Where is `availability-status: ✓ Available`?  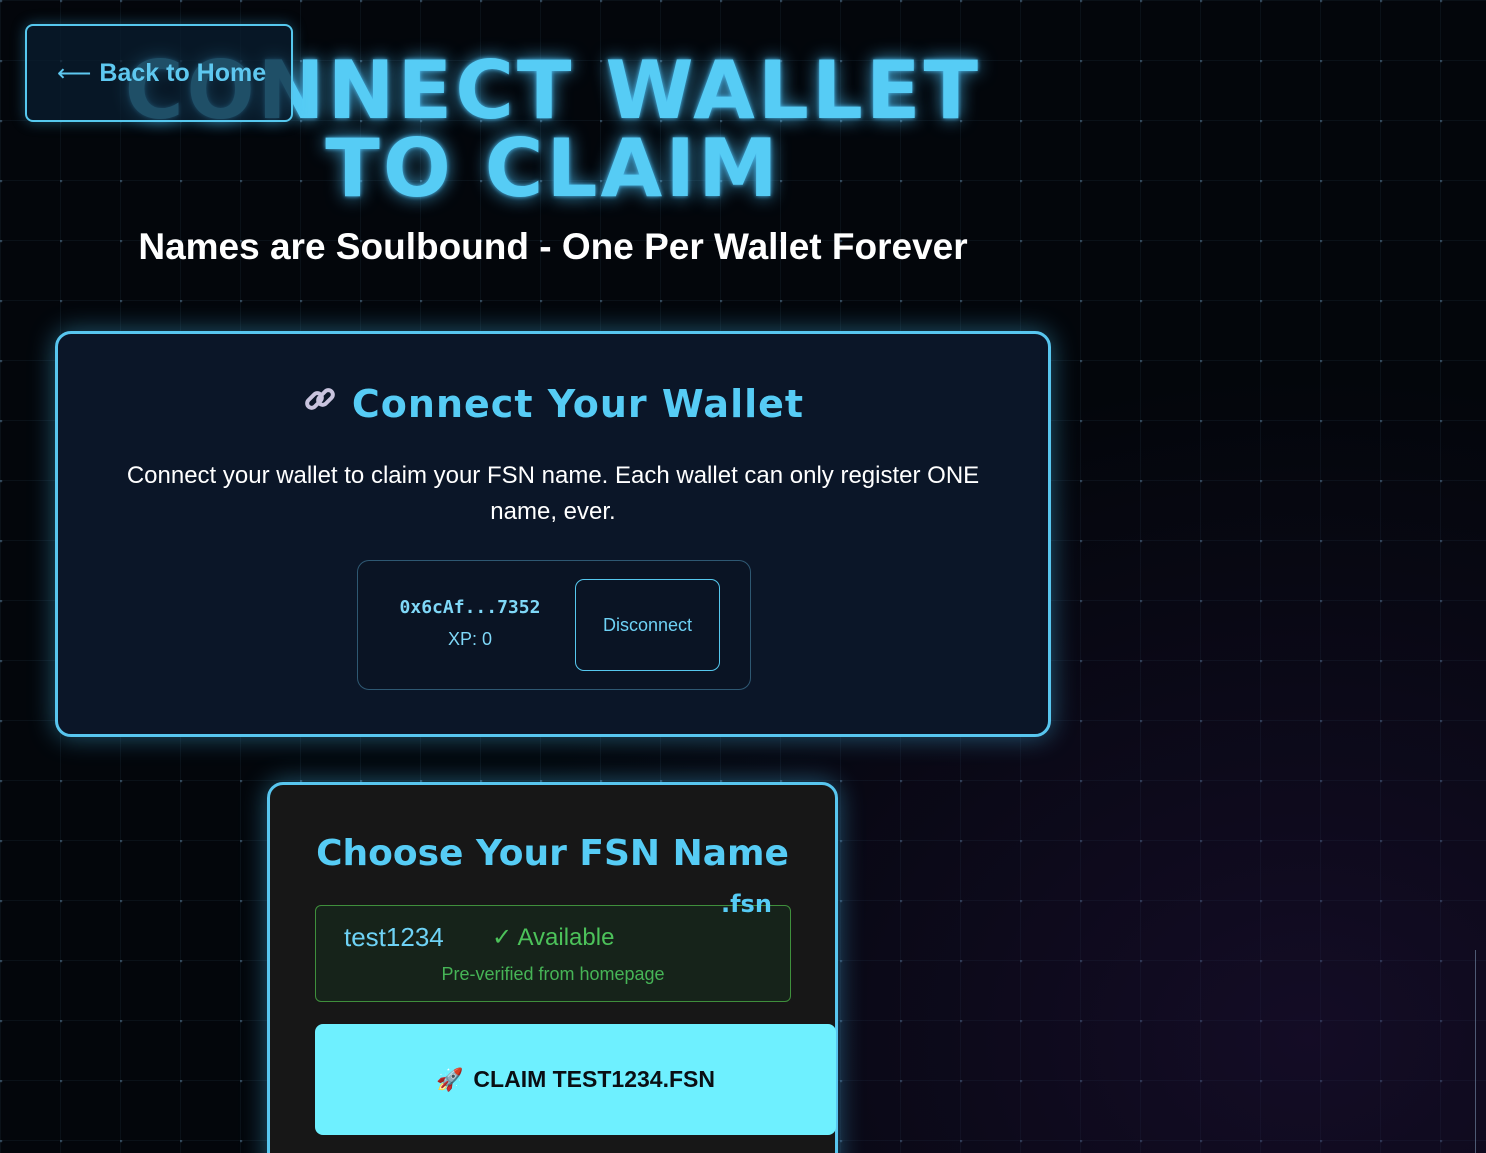 availability-status: ✓ Available is located at coordinates (553, 937).